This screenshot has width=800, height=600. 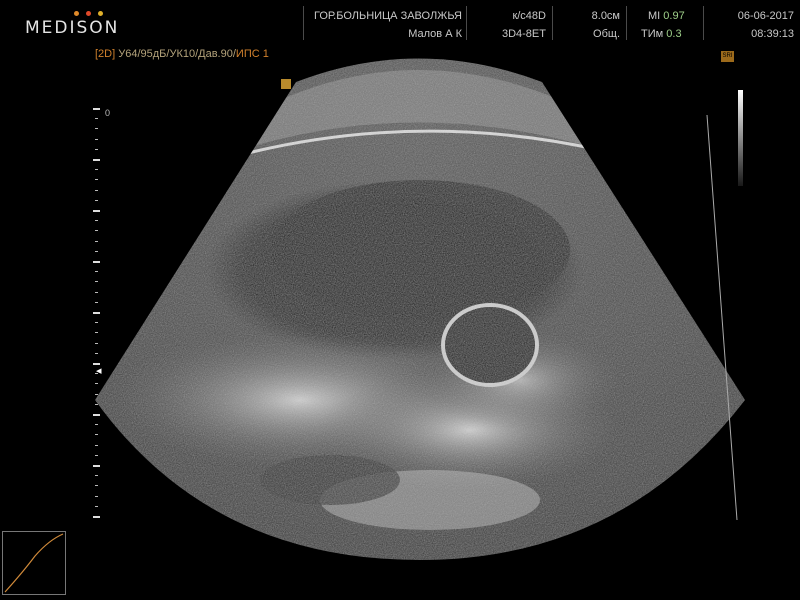 I want to click on brand-dots, so click(x=90, y=14).